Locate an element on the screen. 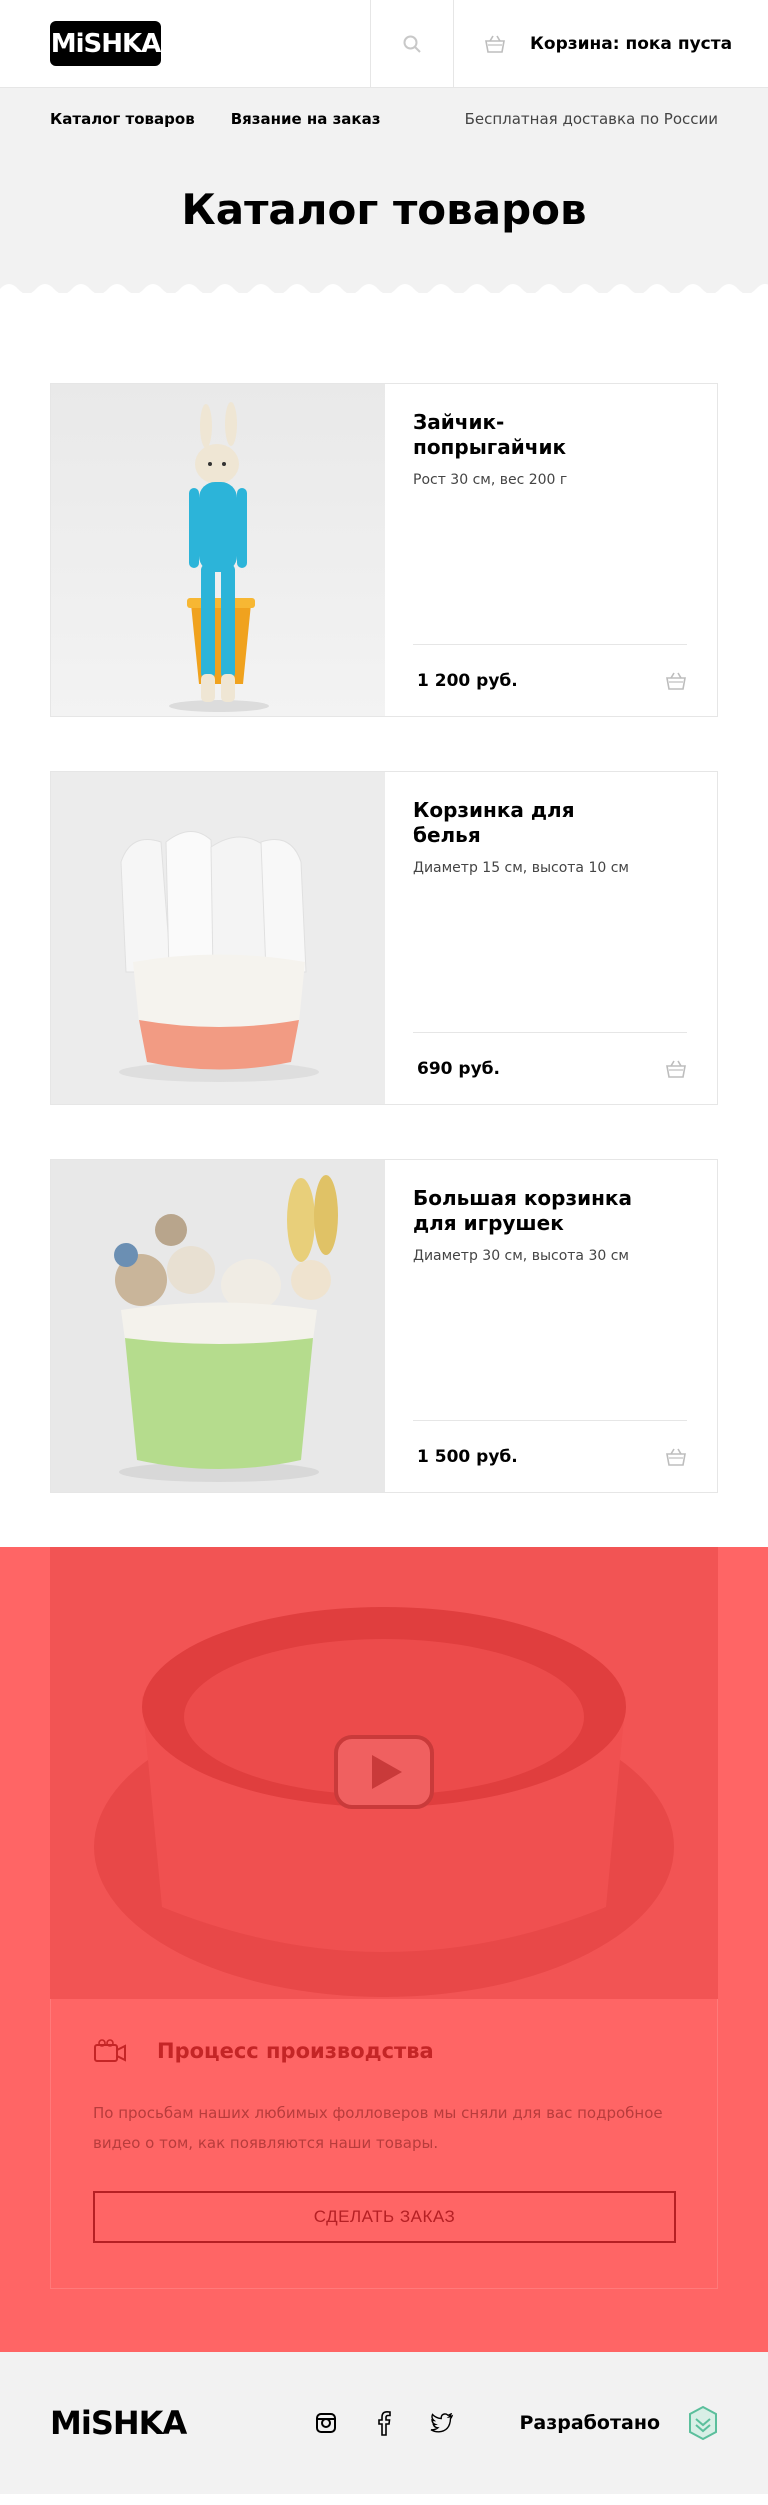 The width and height of the screenshot is (768, 2505). instagram-link is located at coordinates (326, 2423).